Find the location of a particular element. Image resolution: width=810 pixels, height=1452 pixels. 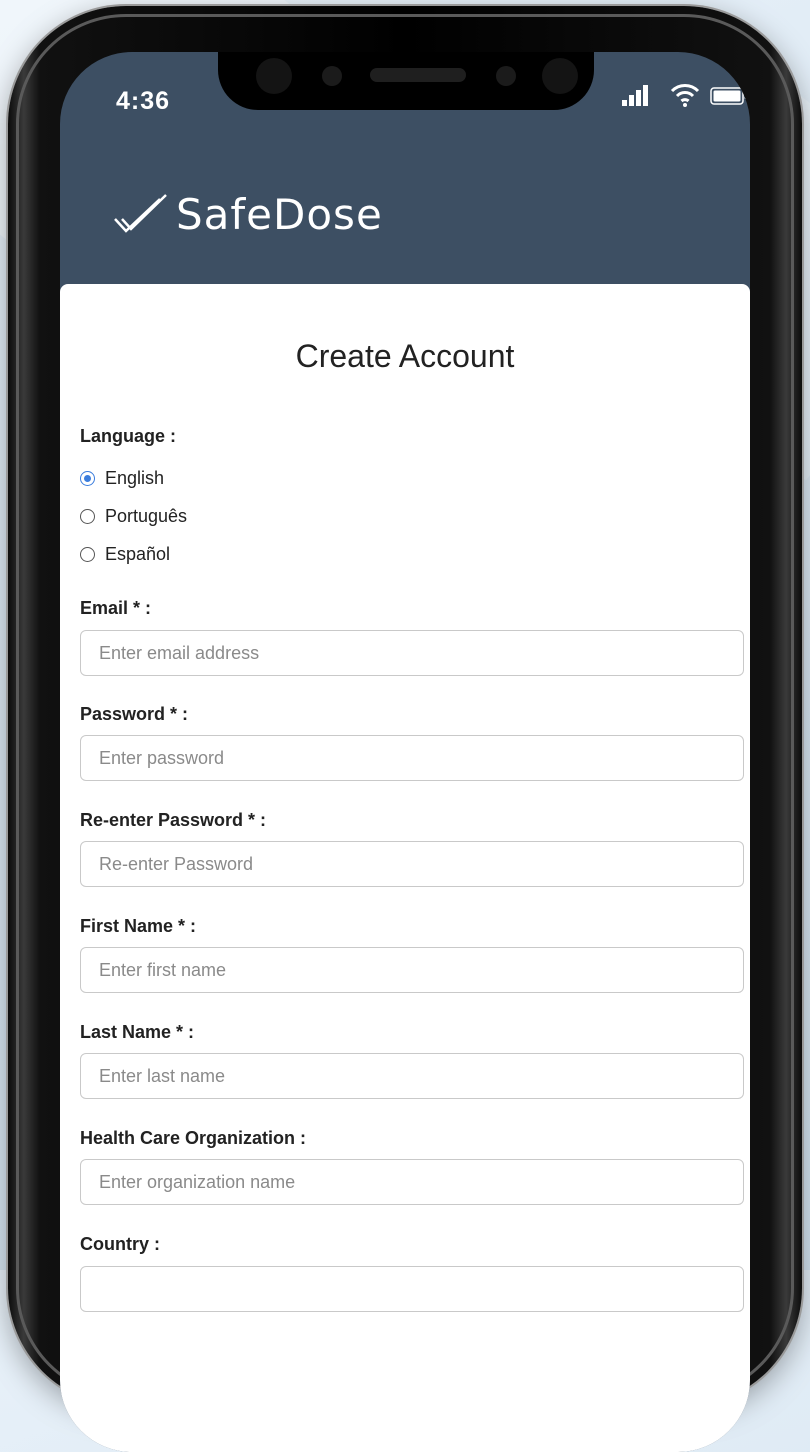

phone-notch is located at coordinates (406, 81).